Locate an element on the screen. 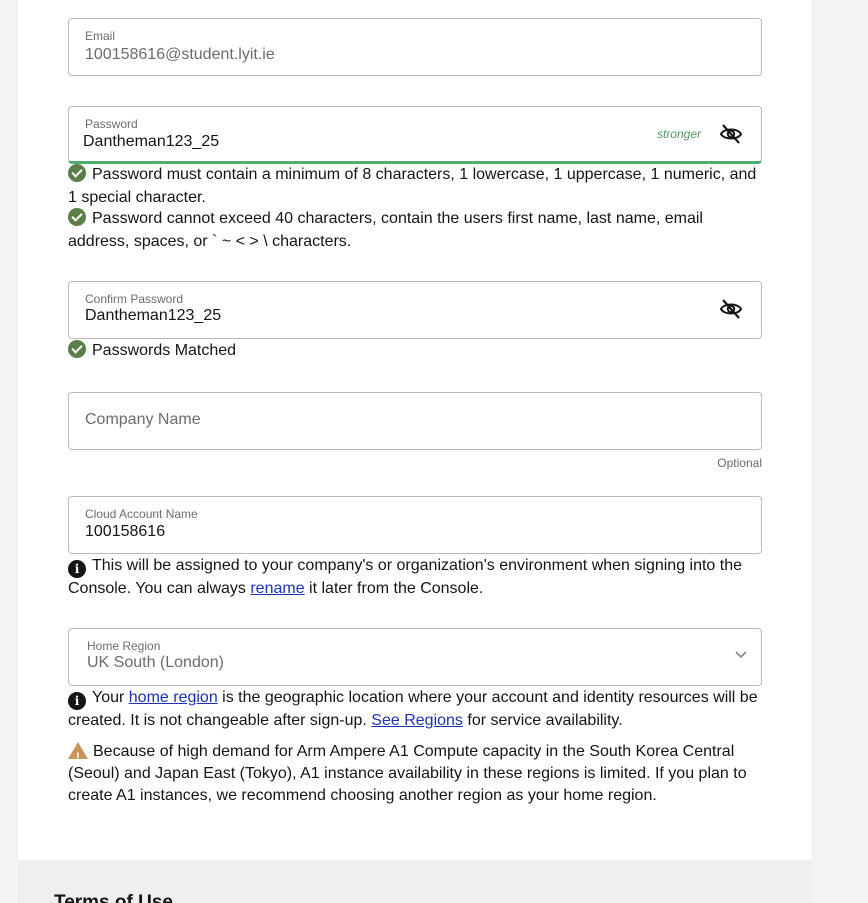 The height and width of the screenshot is (903, 868). home-region-info-prefix: Your is located at coordinates (110, 697).